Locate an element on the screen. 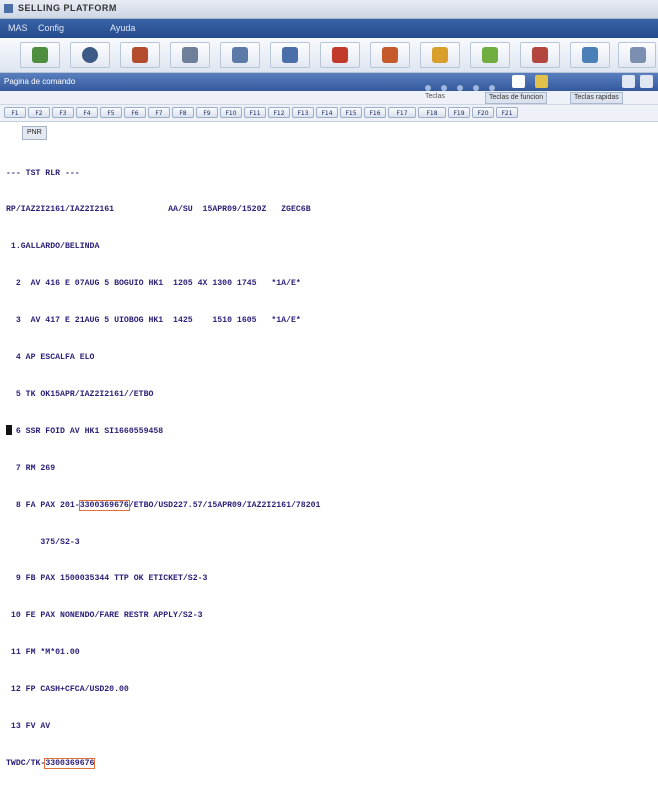 Image resolution: width=658 pixels, height=795 pixels. menu-bar: MAS Config Ayuda is located at coordinates (329, 28).